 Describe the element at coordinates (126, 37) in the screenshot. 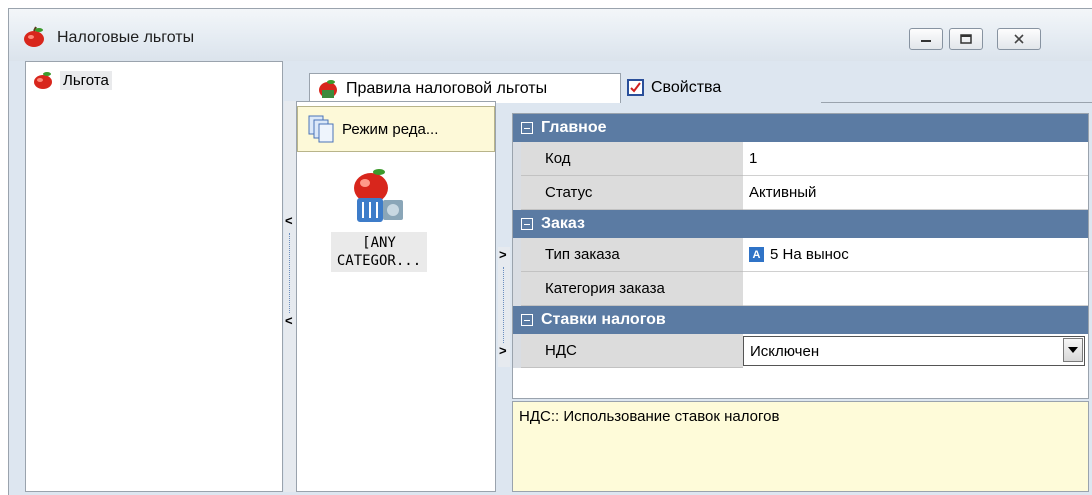

I see `window-title: Налоговые льготы` at that location.